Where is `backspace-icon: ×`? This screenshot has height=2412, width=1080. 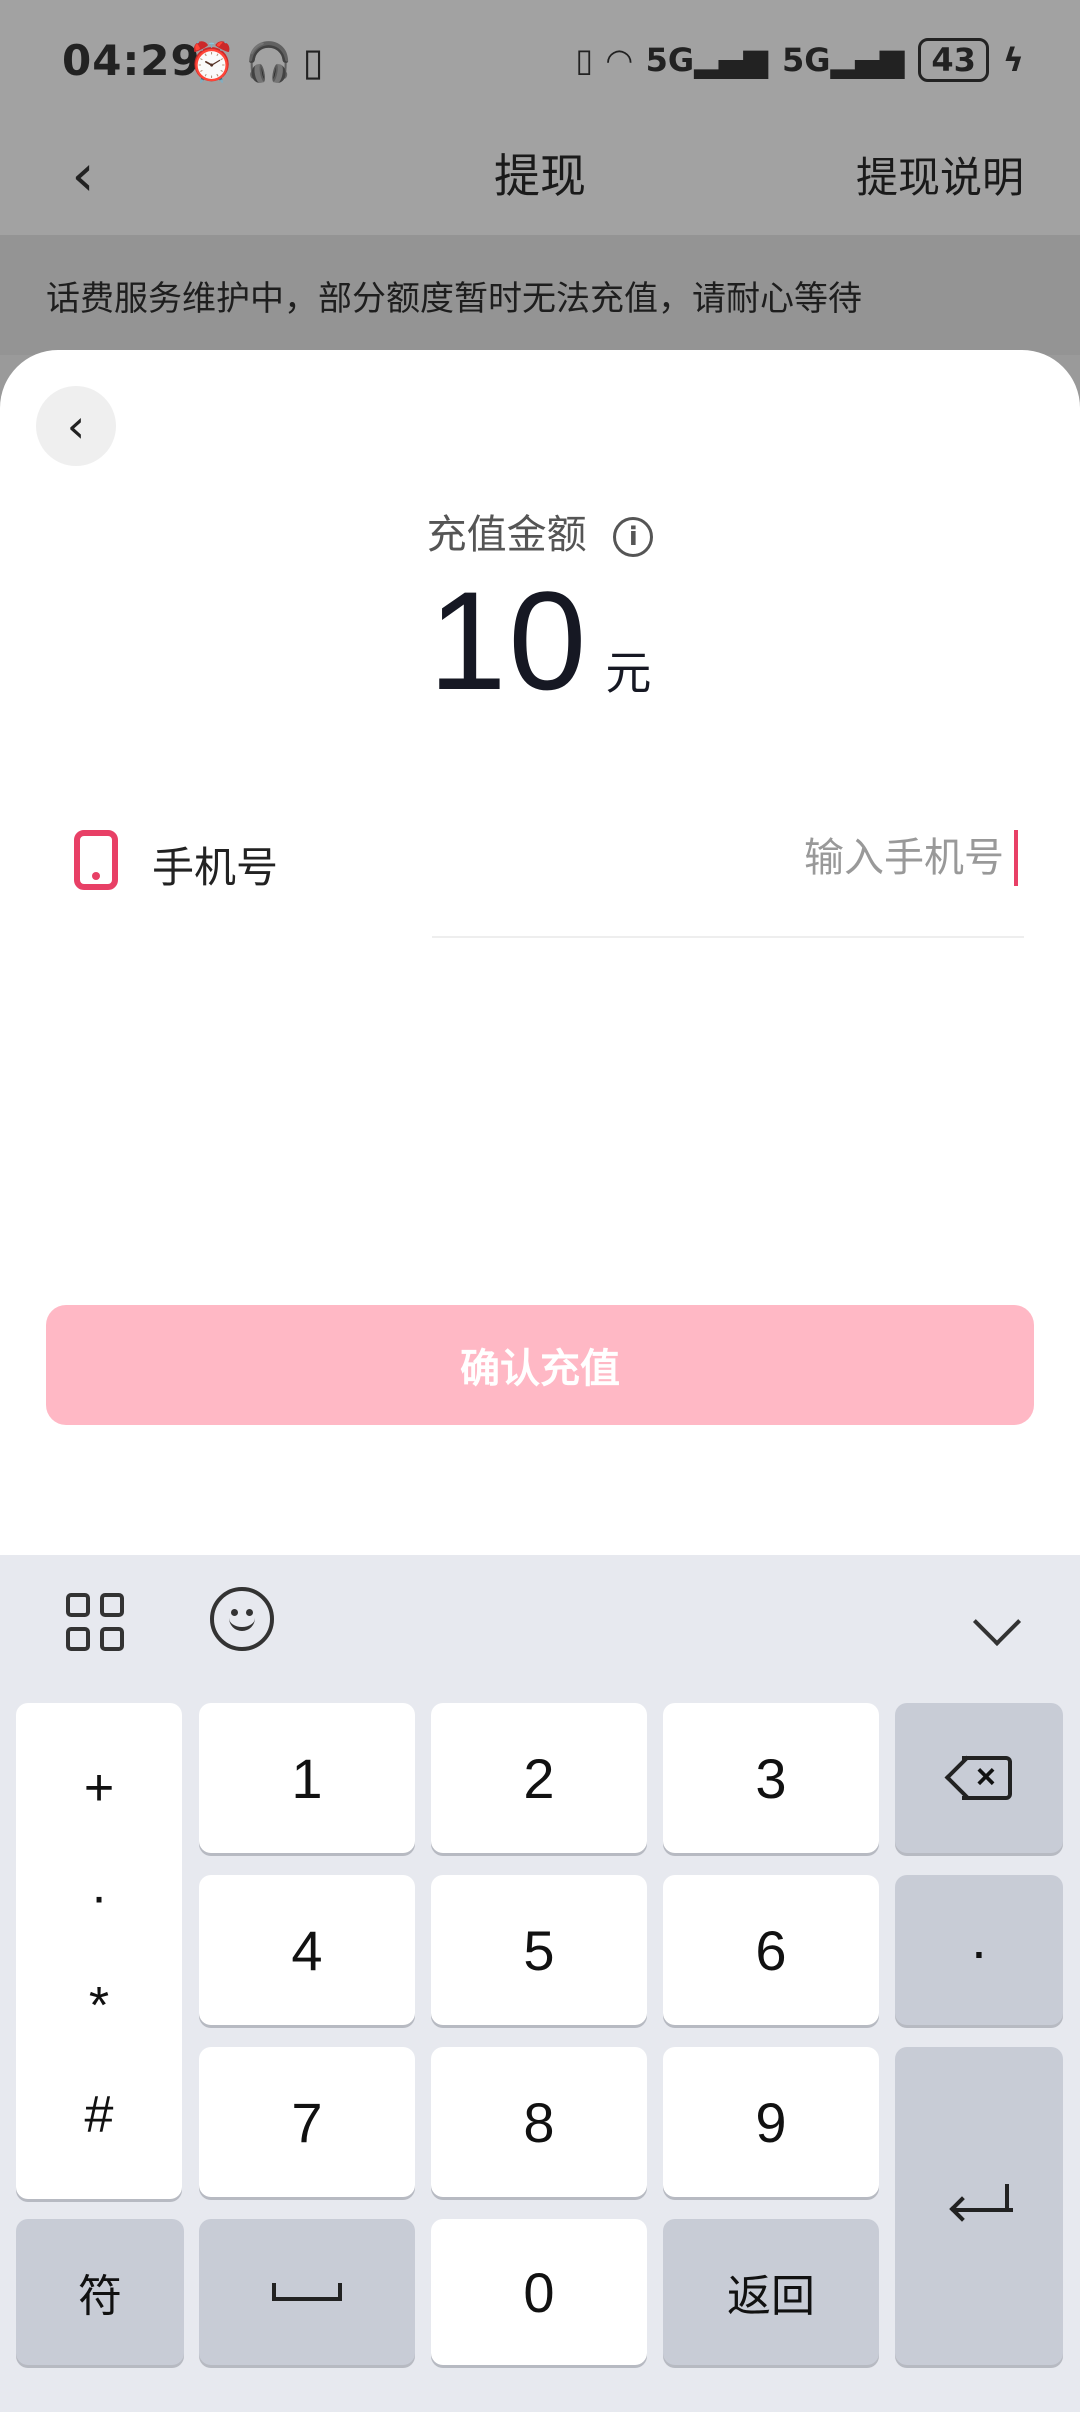 backspace-icon: × is located at coordinates (978, 1777).